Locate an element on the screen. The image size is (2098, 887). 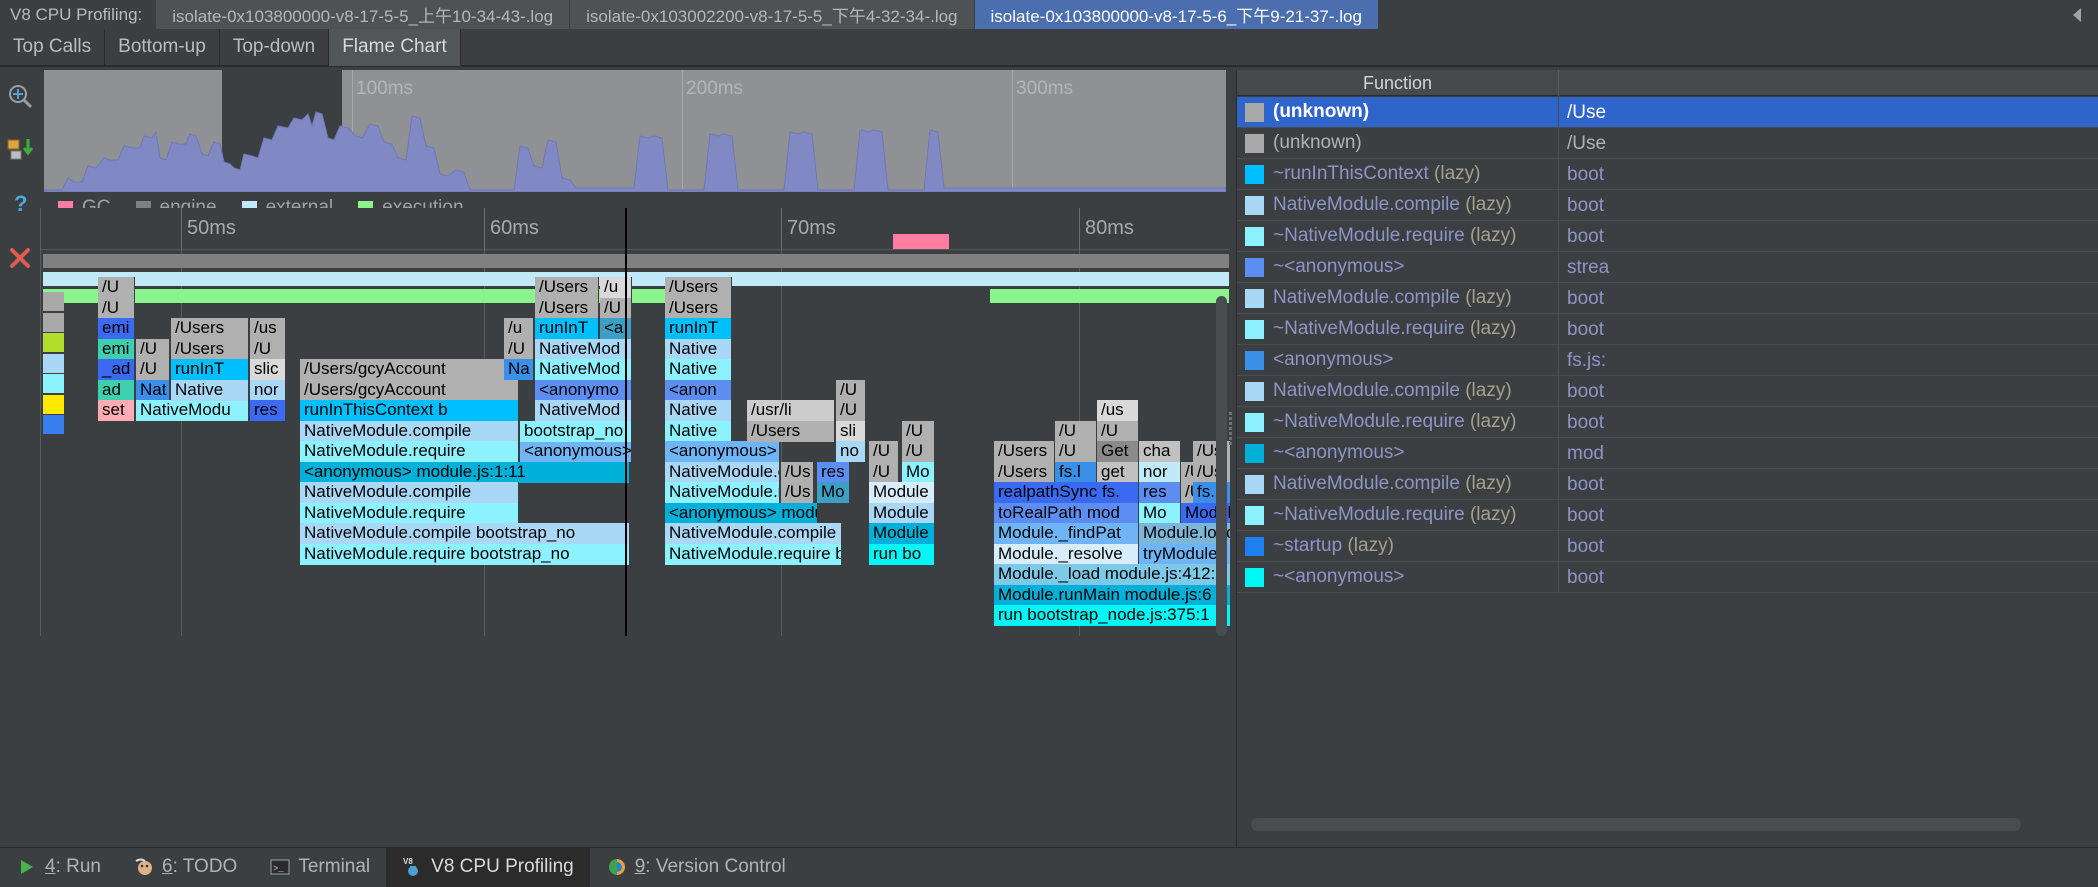
flame-cell: get is located at coordinates (1118, 472).